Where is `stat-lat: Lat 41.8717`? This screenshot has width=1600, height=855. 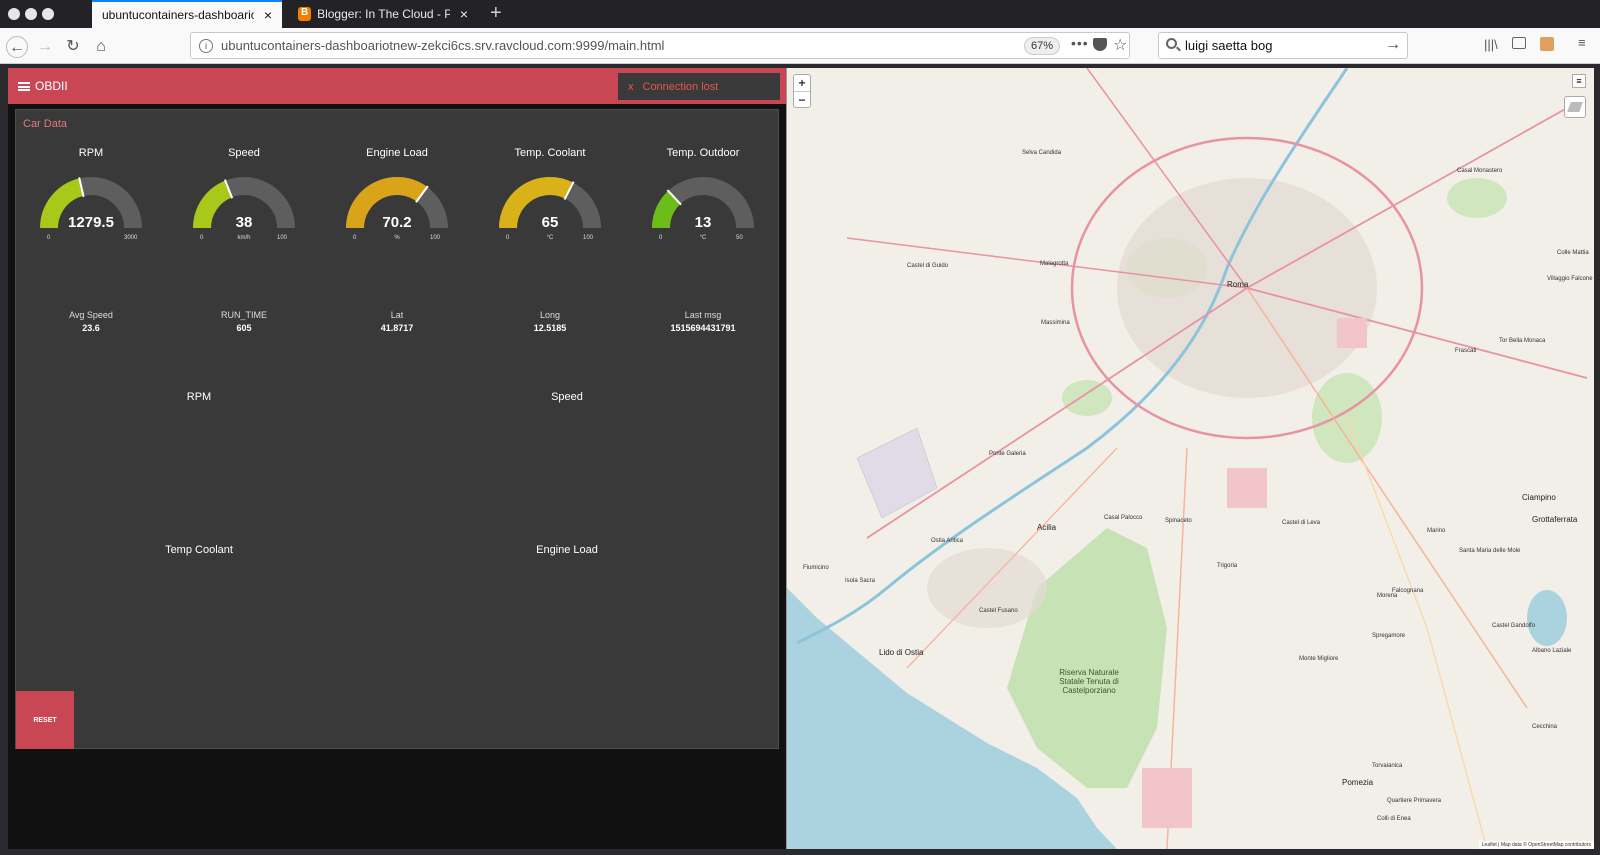 stat-lat: Lat 41.8717 is located at coordinates (397, 321).